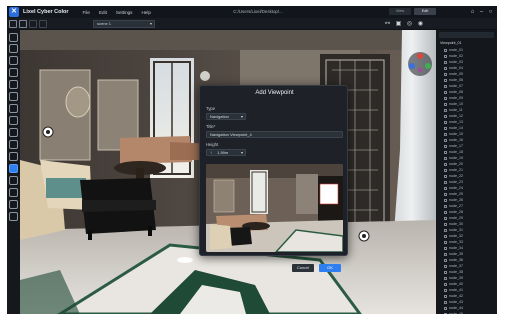  I want to click on height-input: ↑ 1.59m ▾, so click(226, 152).